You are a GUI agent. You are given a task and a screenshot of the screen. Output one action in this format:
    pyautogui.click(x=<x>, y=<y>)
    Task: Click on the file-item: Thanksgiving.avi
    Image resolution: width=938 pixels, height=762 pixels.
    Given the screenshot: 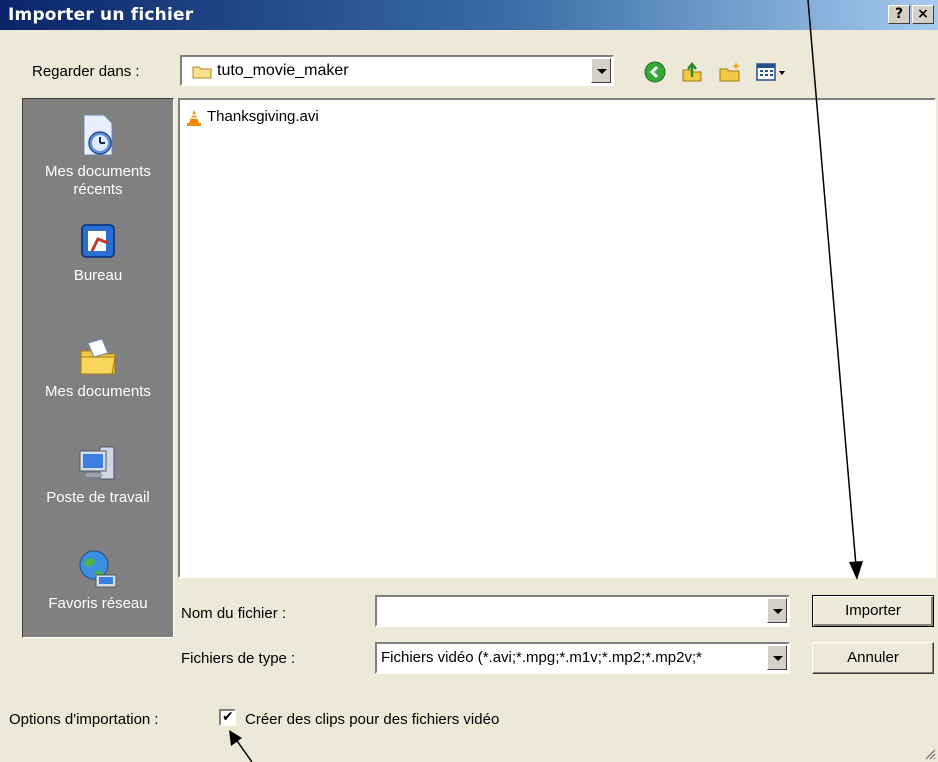 What is the action you would take?
    pyautogui.click(x=252, y=117)
    